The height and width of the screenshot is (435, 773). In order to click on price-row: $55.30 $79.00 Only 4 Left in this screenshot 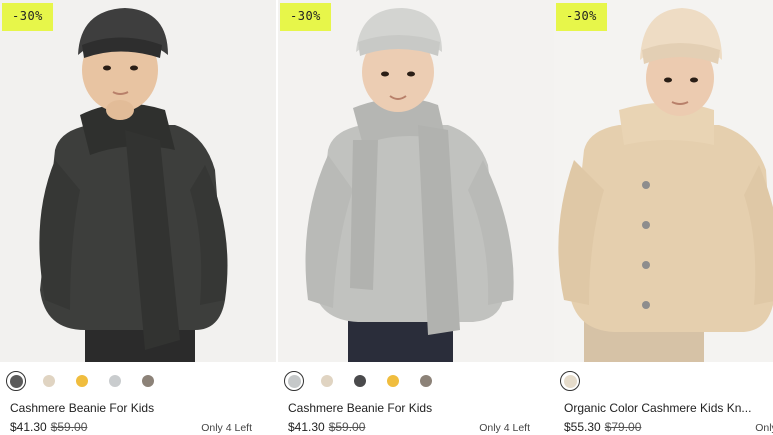, I will do `click(668, 427)`.